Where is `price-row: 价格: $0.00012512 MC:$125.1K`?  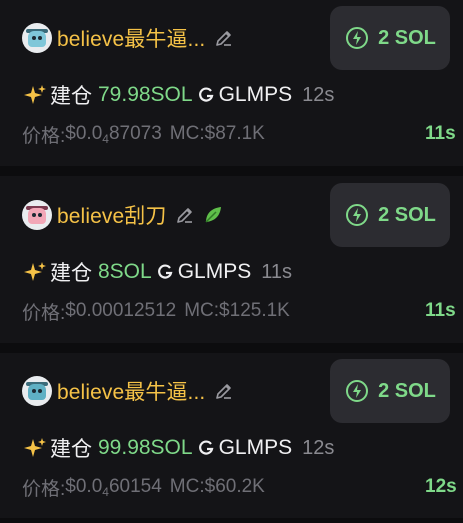 price-row: 价格: $0.00012512 MC:$125.1K is located at coordinates (156, 311).